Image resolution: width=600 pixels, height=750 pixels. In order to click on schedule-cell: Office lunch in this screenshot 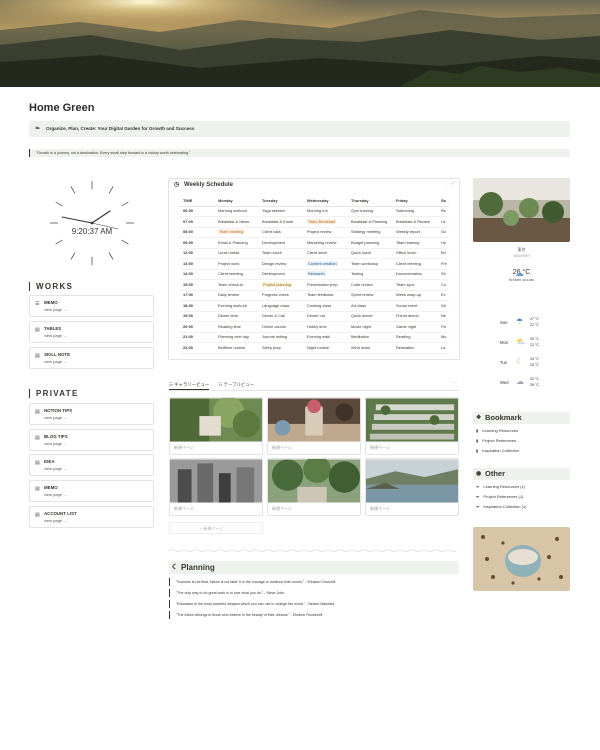, I will do `click(414, 253)`.